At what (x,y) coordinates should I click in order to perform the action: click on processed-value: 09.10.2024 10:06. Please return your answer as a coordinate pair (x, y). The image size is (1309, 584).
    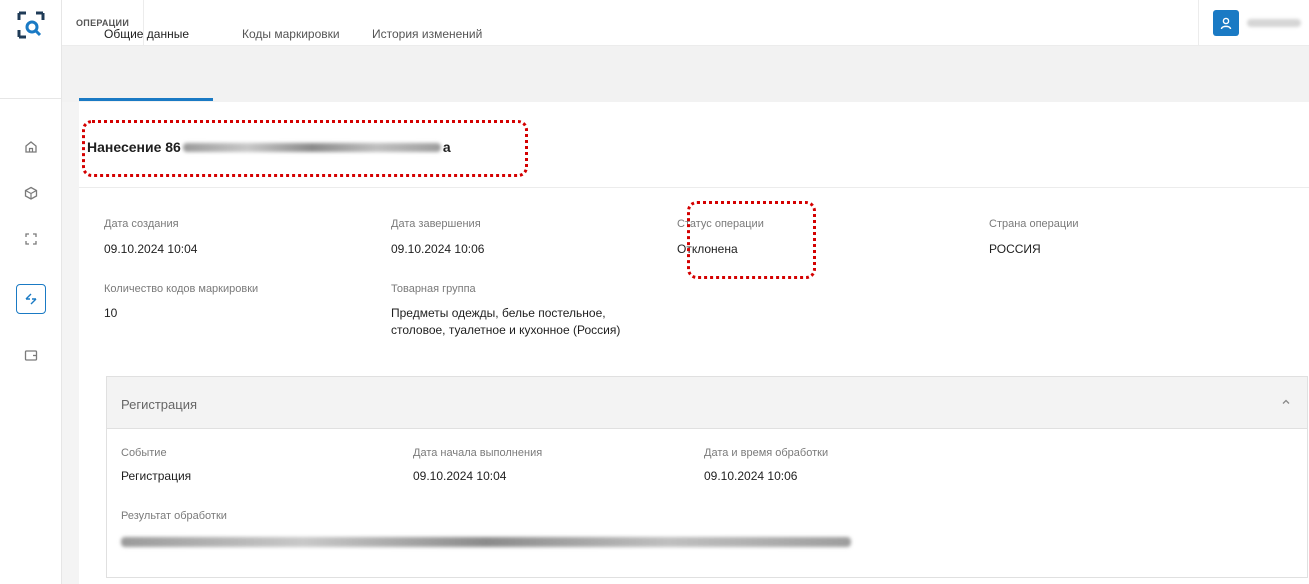
    Looking at the image, I should click on (751, 476).